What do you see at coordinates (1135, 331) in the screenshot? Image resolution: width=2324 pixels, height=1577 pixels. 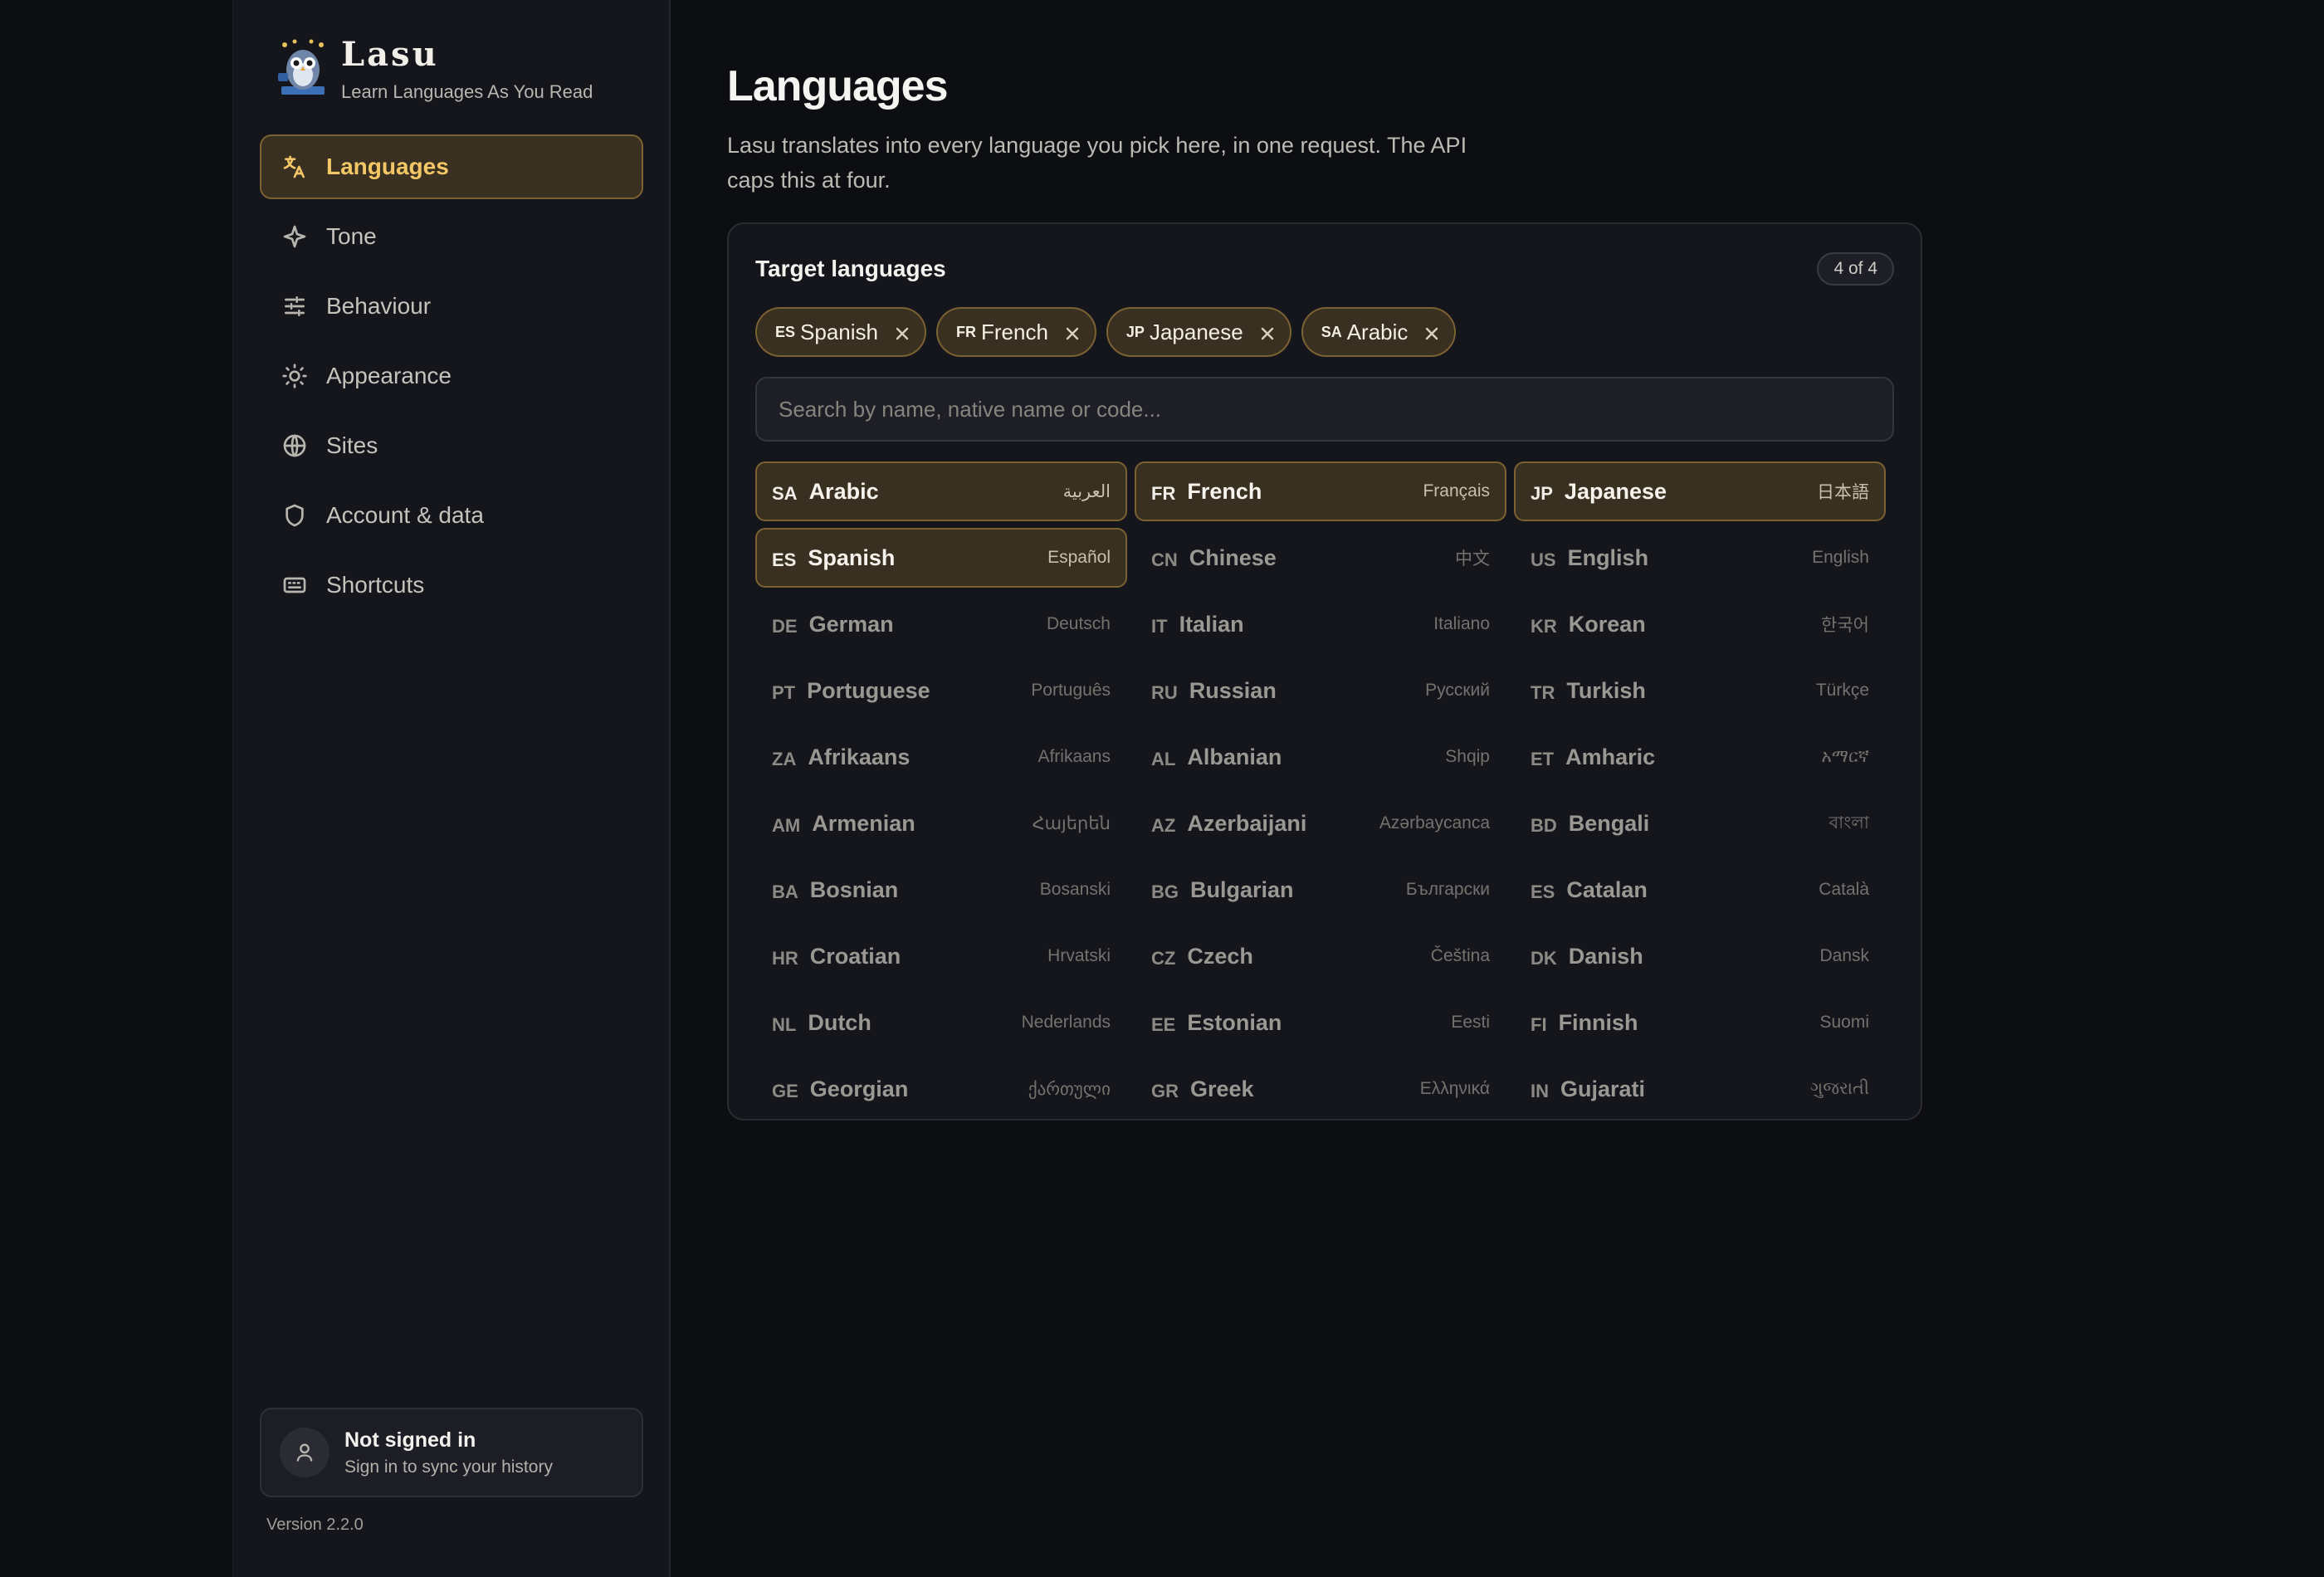 I see `chip-code: JP` at bounding box center [1135, 331].